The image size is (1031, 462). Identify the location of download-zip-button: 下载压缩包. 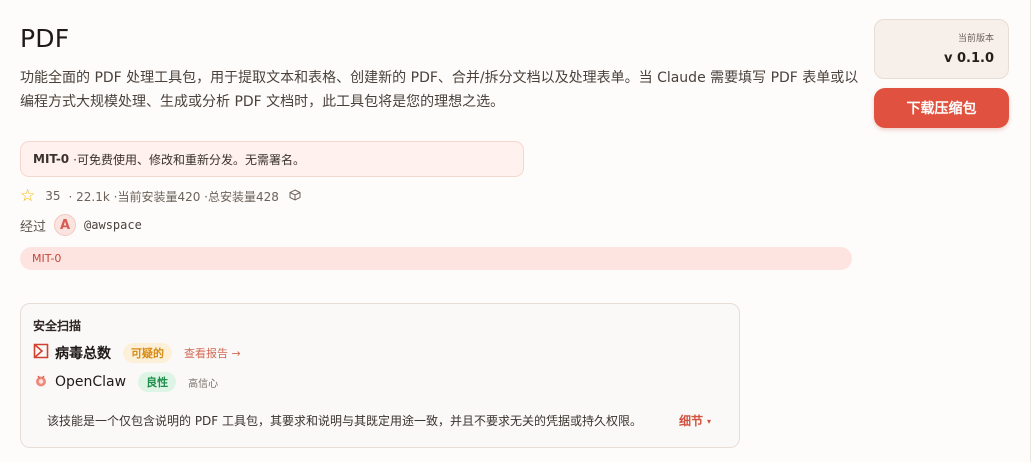
(941, 108).